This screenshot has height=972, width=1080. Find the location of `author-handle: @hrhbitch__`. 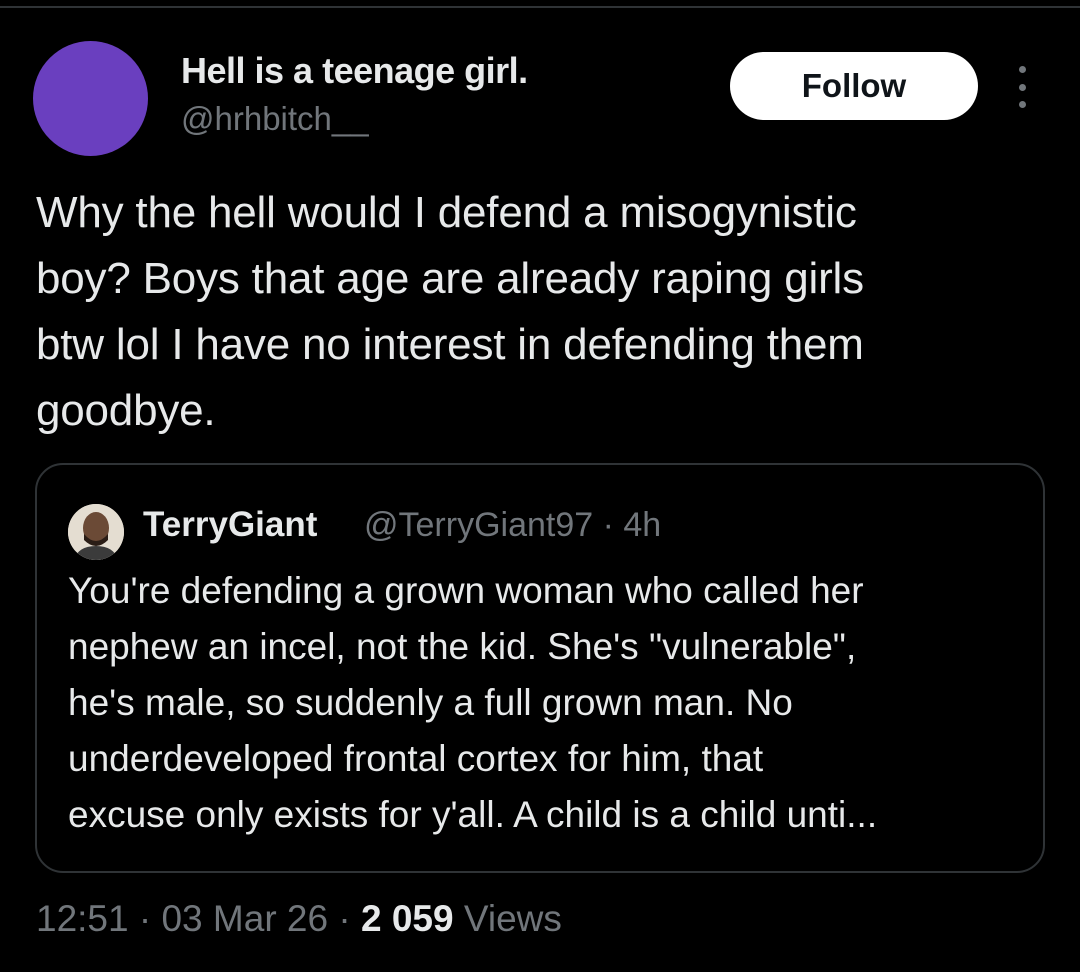

author-handle: @hrhbitch__ is located at coordinates (275, 119).